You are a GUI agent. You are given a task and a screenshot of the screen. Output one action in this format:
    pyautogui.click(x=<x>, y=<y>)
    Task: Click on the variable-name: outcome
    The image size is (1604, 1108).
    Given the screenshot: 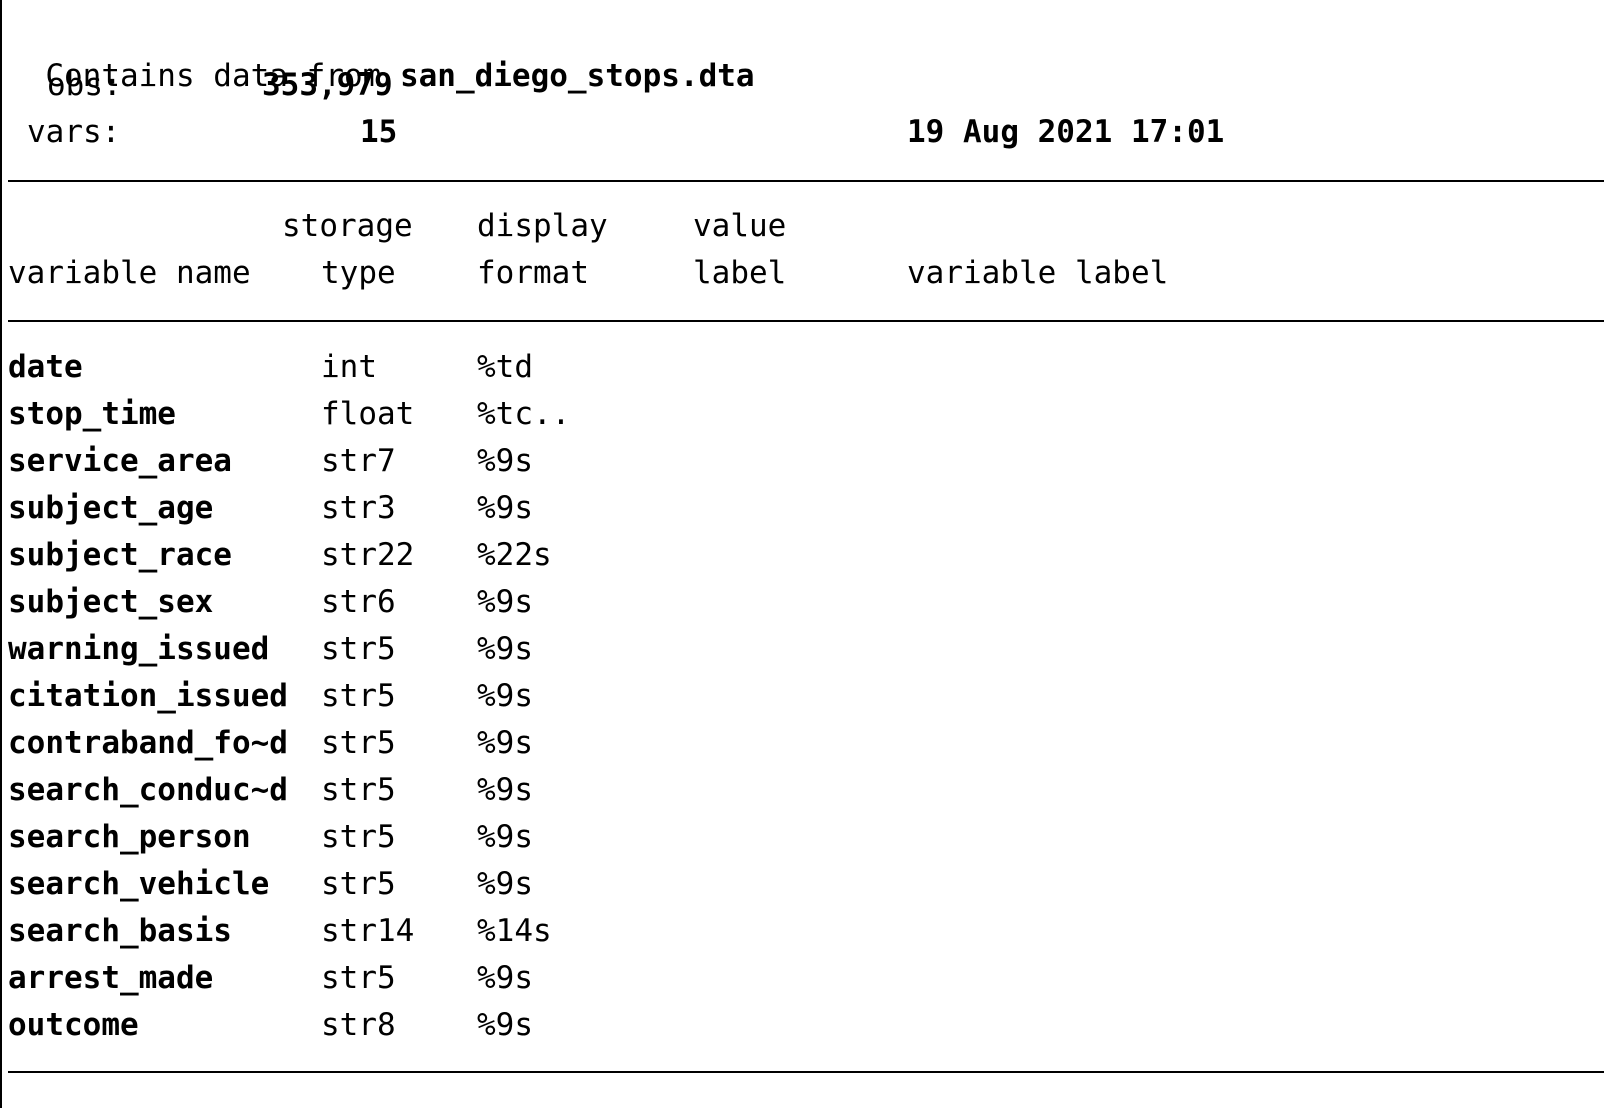 What is the action you would take?
    pyautogui.click(x=73, y=1025)
    